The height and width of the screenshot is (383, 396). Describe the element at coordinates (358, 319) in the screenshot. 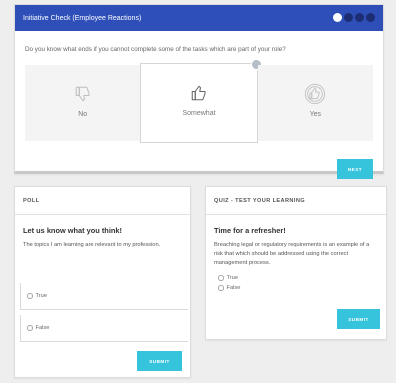

I see `quiz-submit-button: SUBMIT` at that location.